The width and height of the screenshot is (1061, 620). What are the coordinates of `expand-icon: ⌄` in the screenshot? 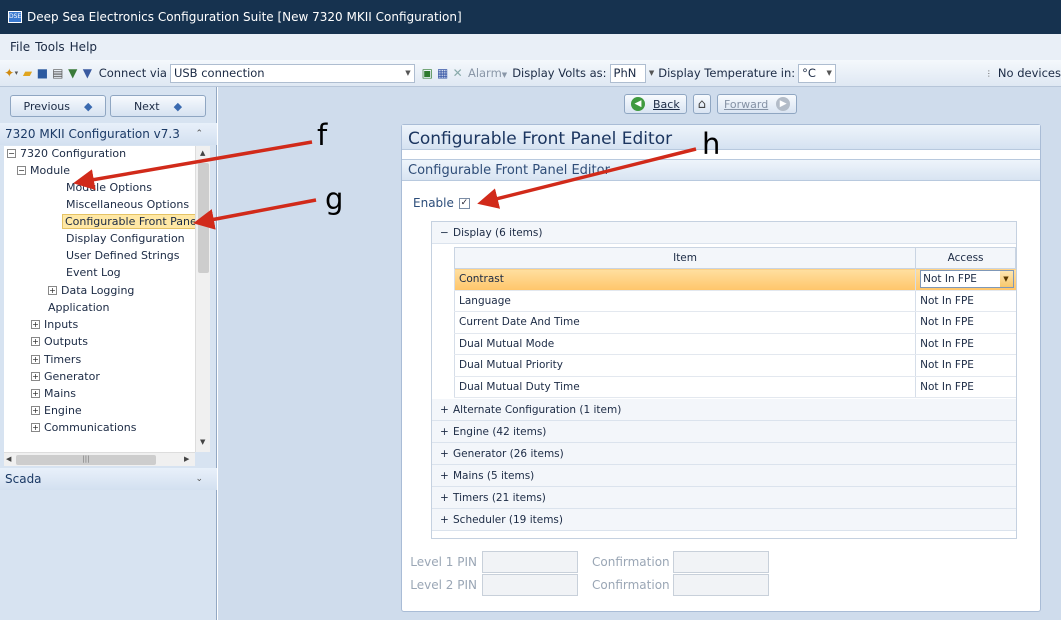 It's located at (199, 479).